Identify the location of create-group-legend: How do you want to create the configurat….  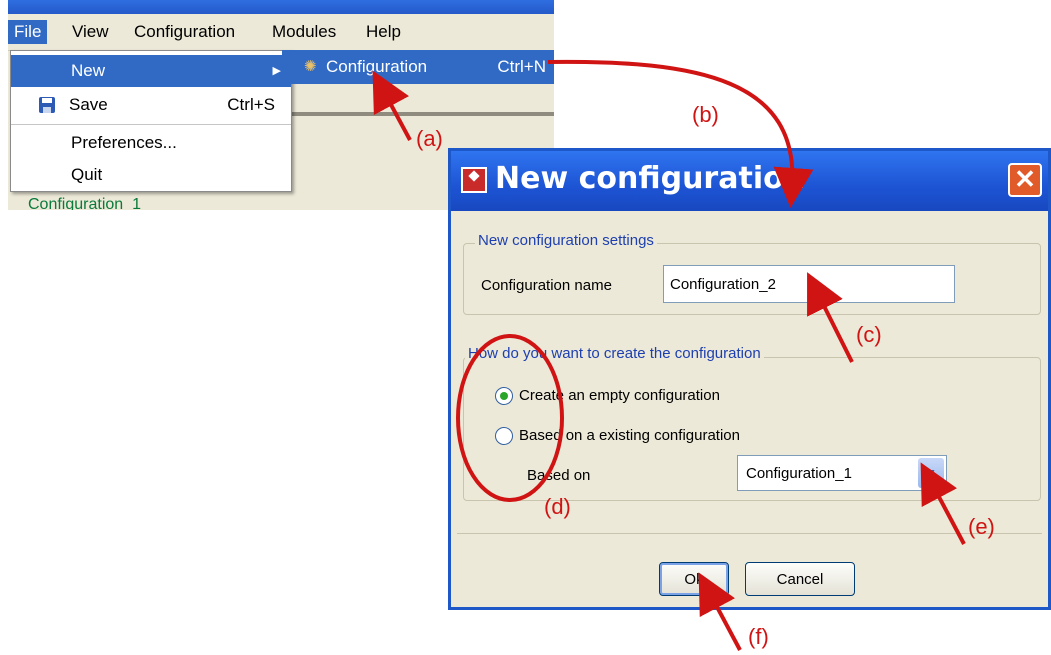
(614, 353).